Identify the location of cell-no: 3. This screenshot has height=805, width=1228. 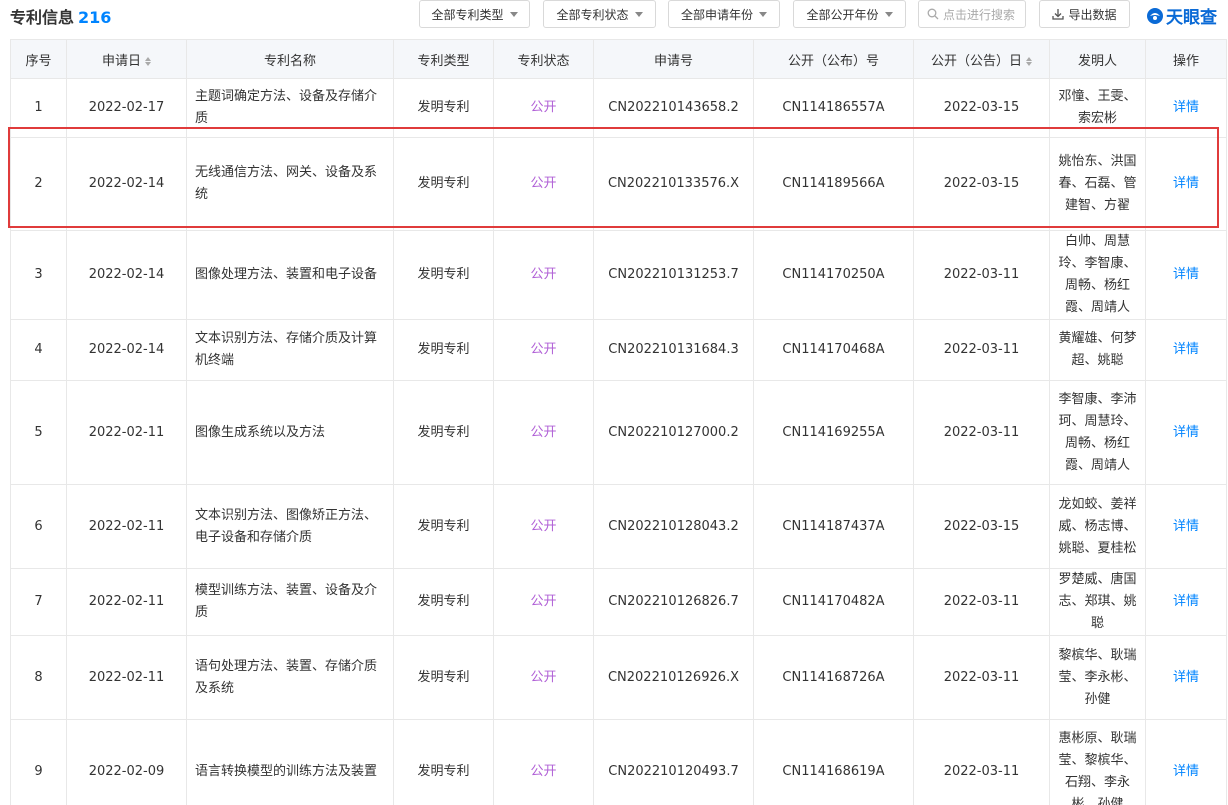
(38, 275).